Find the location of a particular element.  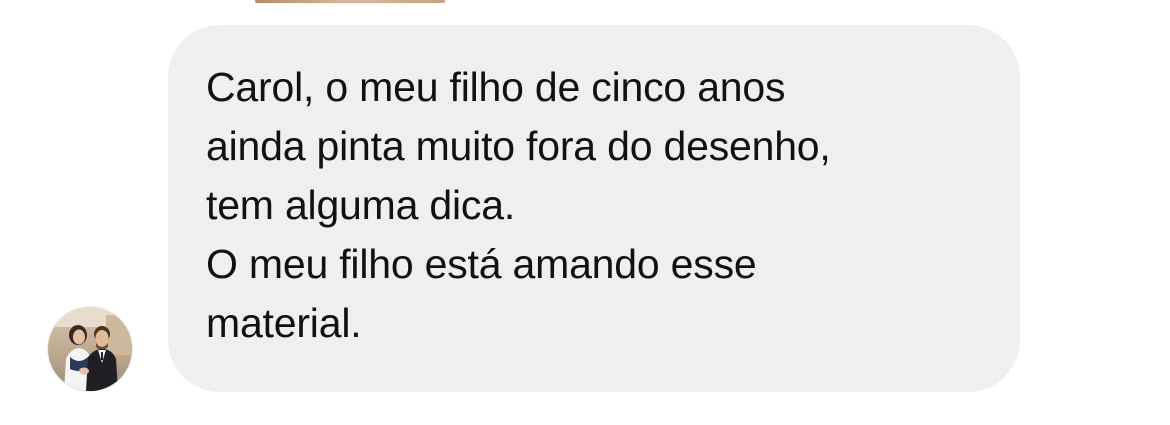

message-text-line: O meu filho está amando esse is located at coordinates (481, 264).